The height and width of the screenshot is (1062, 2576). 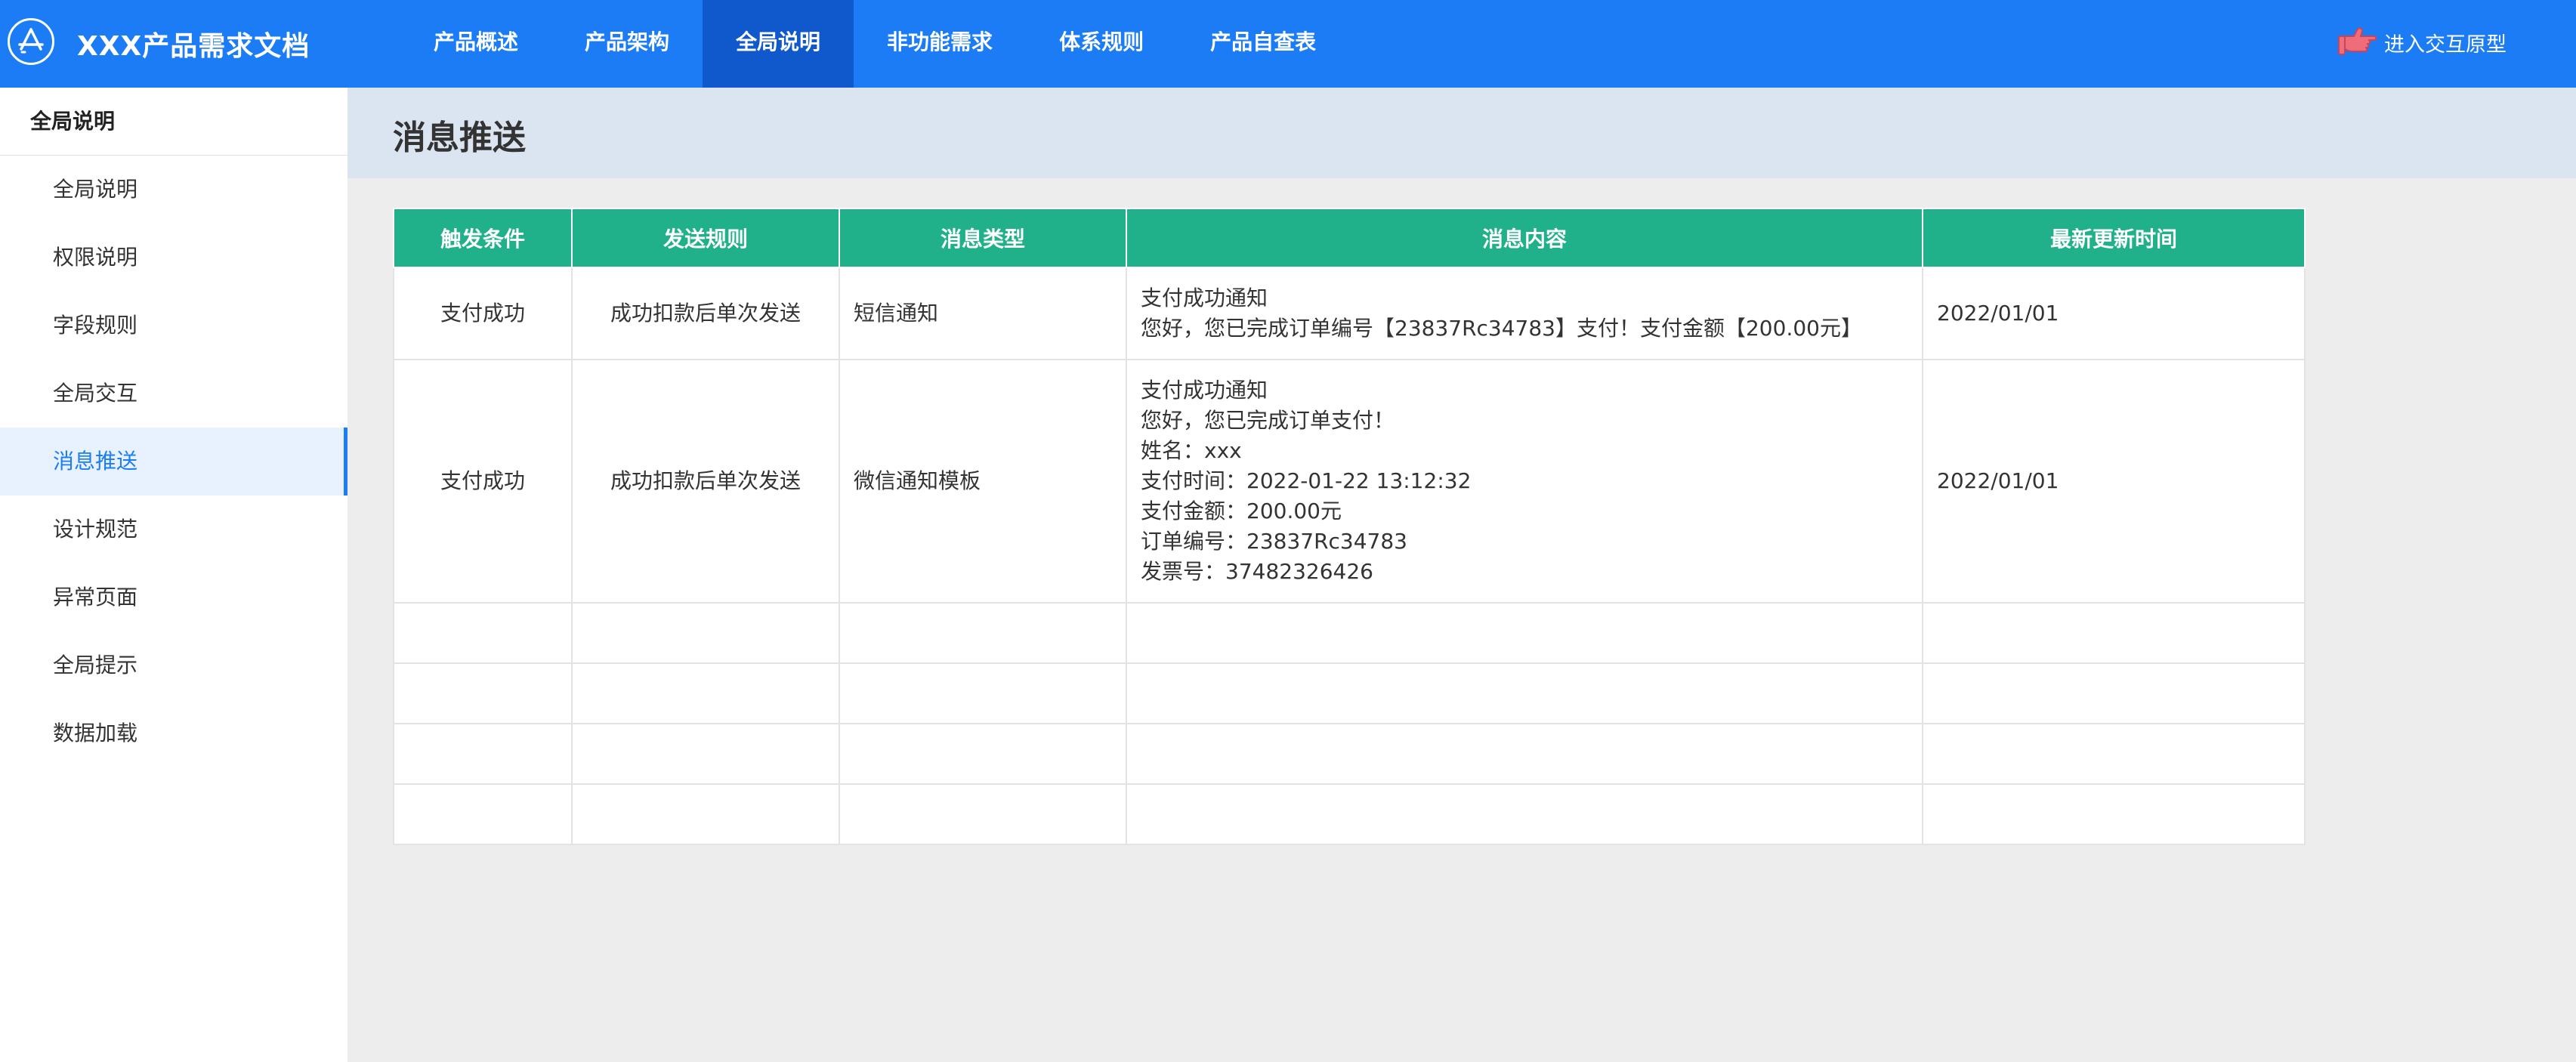 I want to click on sidebar-item-push: 消息推送, so click(x=173, y=461).